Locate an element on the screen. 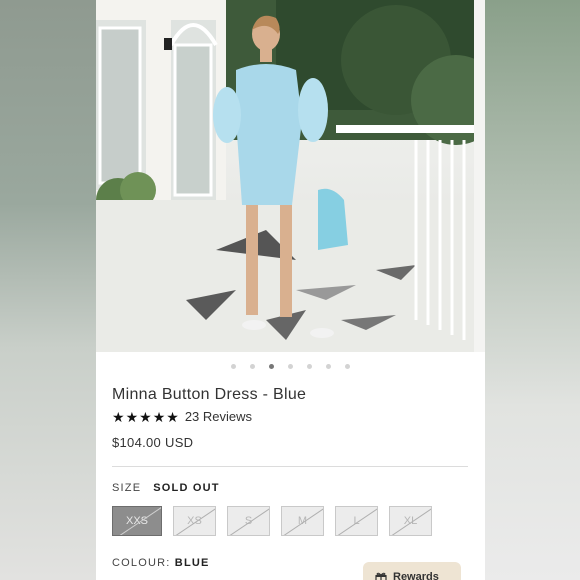  gift-icon is located at coordinates (381, 576).